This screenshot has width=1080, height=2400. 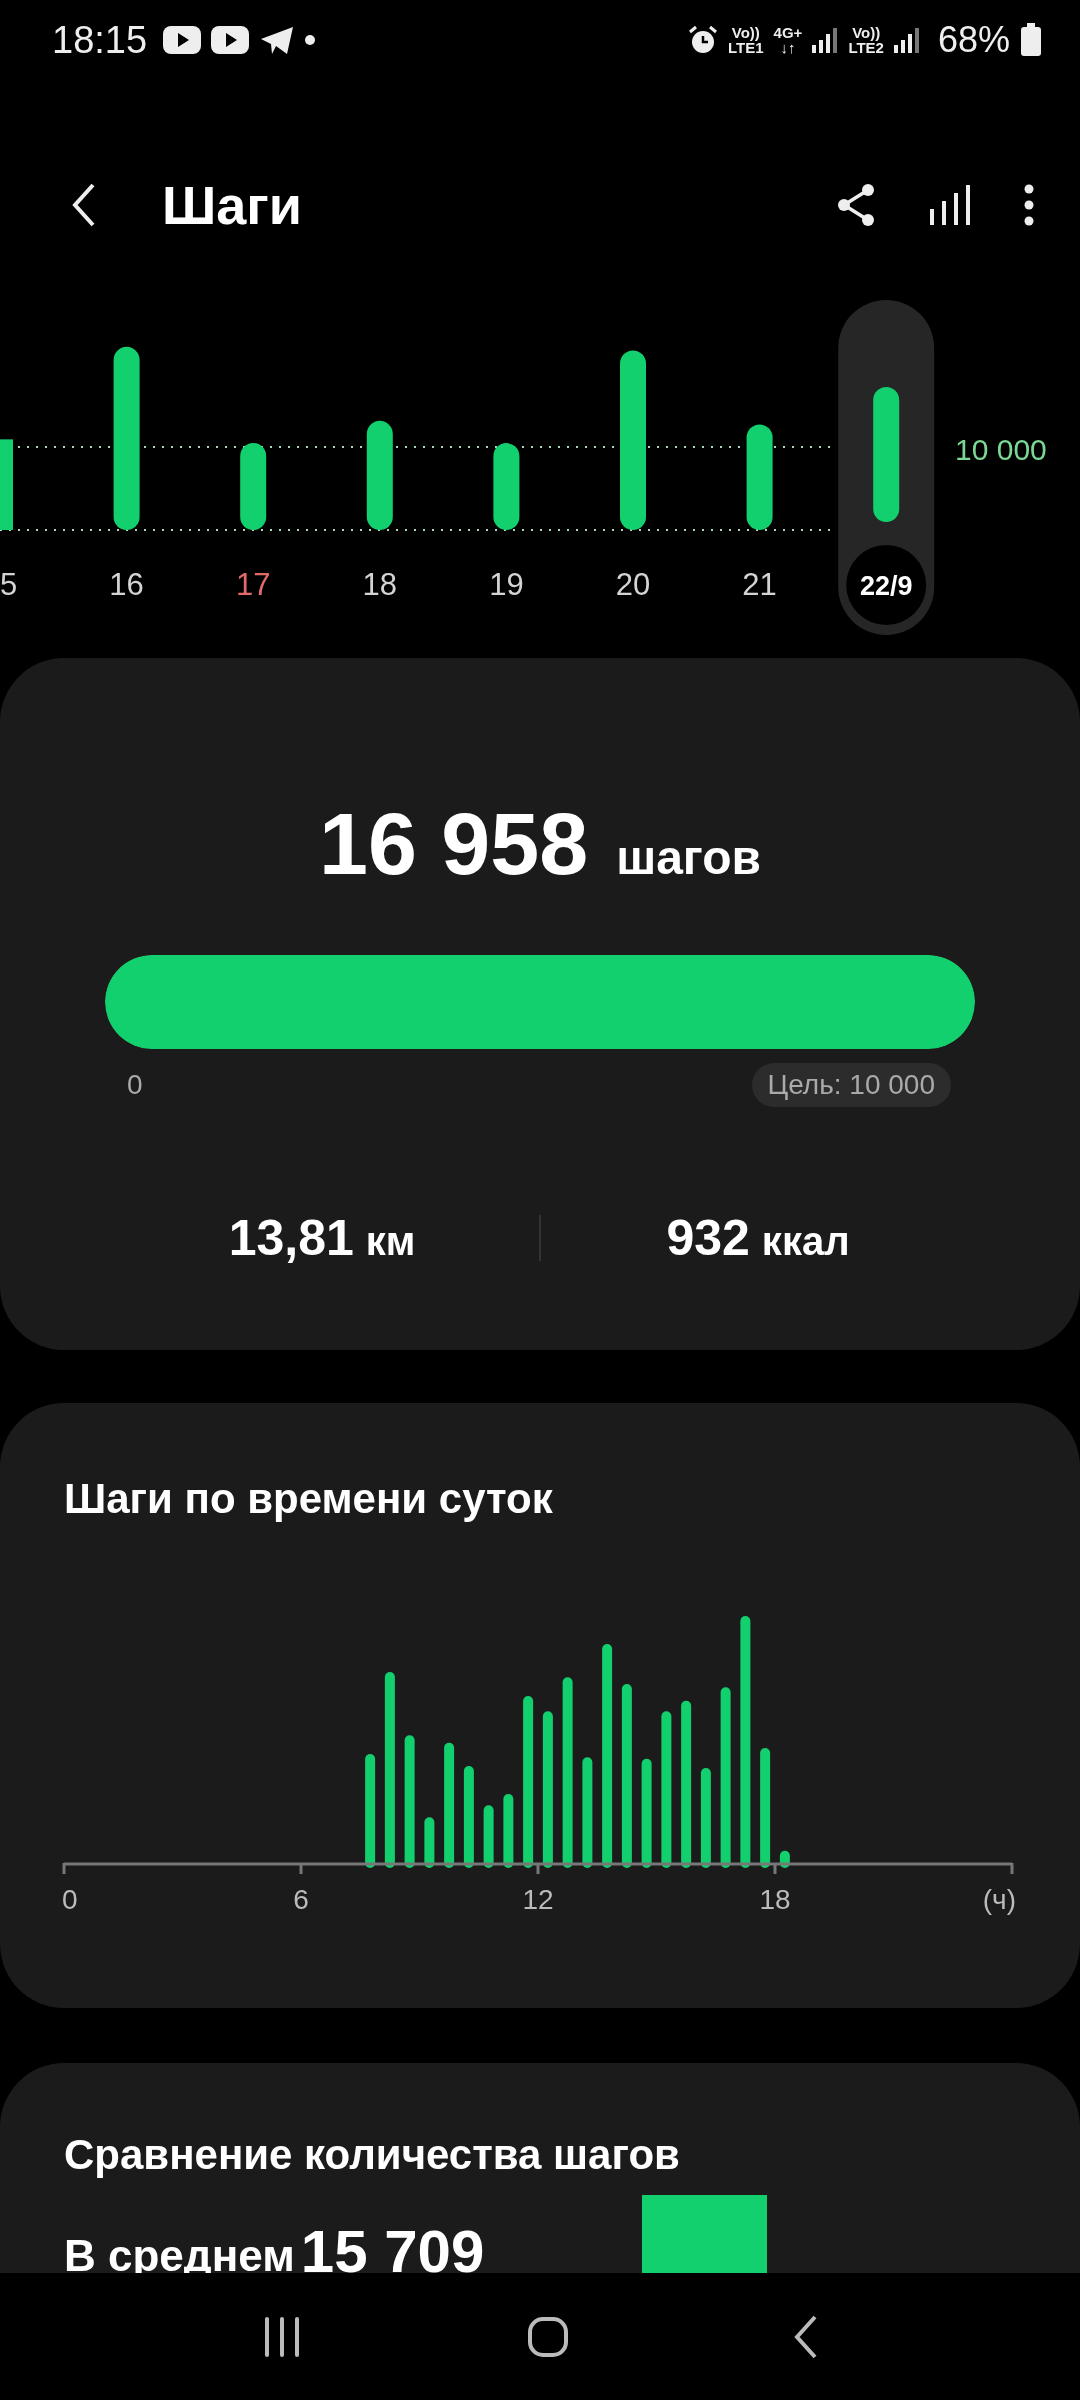 I want to click on average-label: В среднем, so click(x=179, y=2256).